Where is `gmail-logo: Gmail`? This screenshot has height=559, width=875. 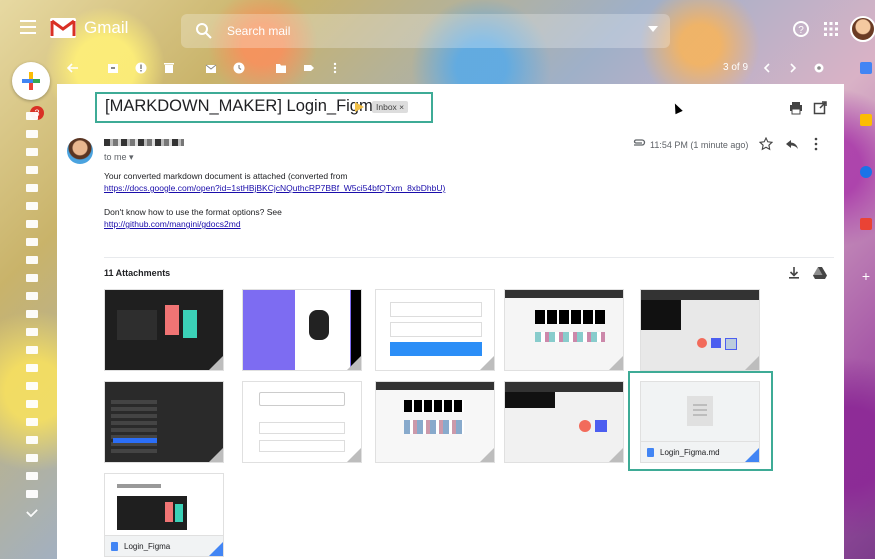 gmail-logo: Gmail is located at coordinates (89, 28).